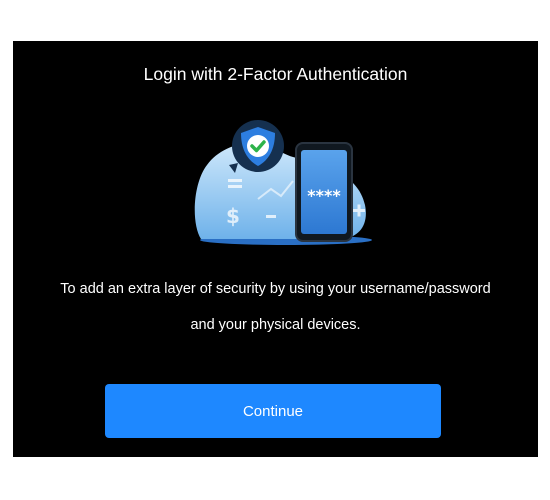 The image size is (550, 500). What do you see at coordinates (273, 411) in the screenshot?
I see `continue-button: Continue` at bounding box center [273, 411].